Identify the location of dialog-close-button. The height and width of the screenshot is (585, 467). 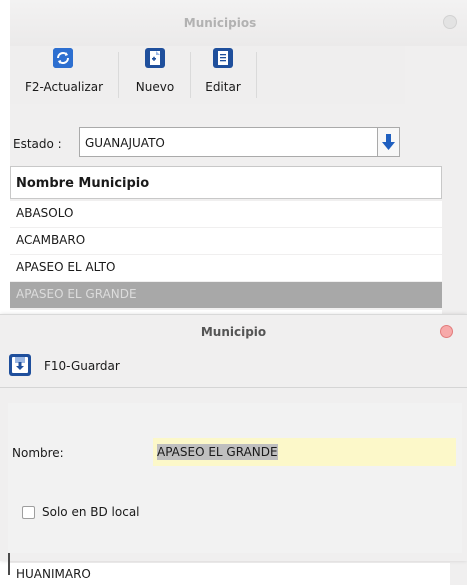
(446, 331).